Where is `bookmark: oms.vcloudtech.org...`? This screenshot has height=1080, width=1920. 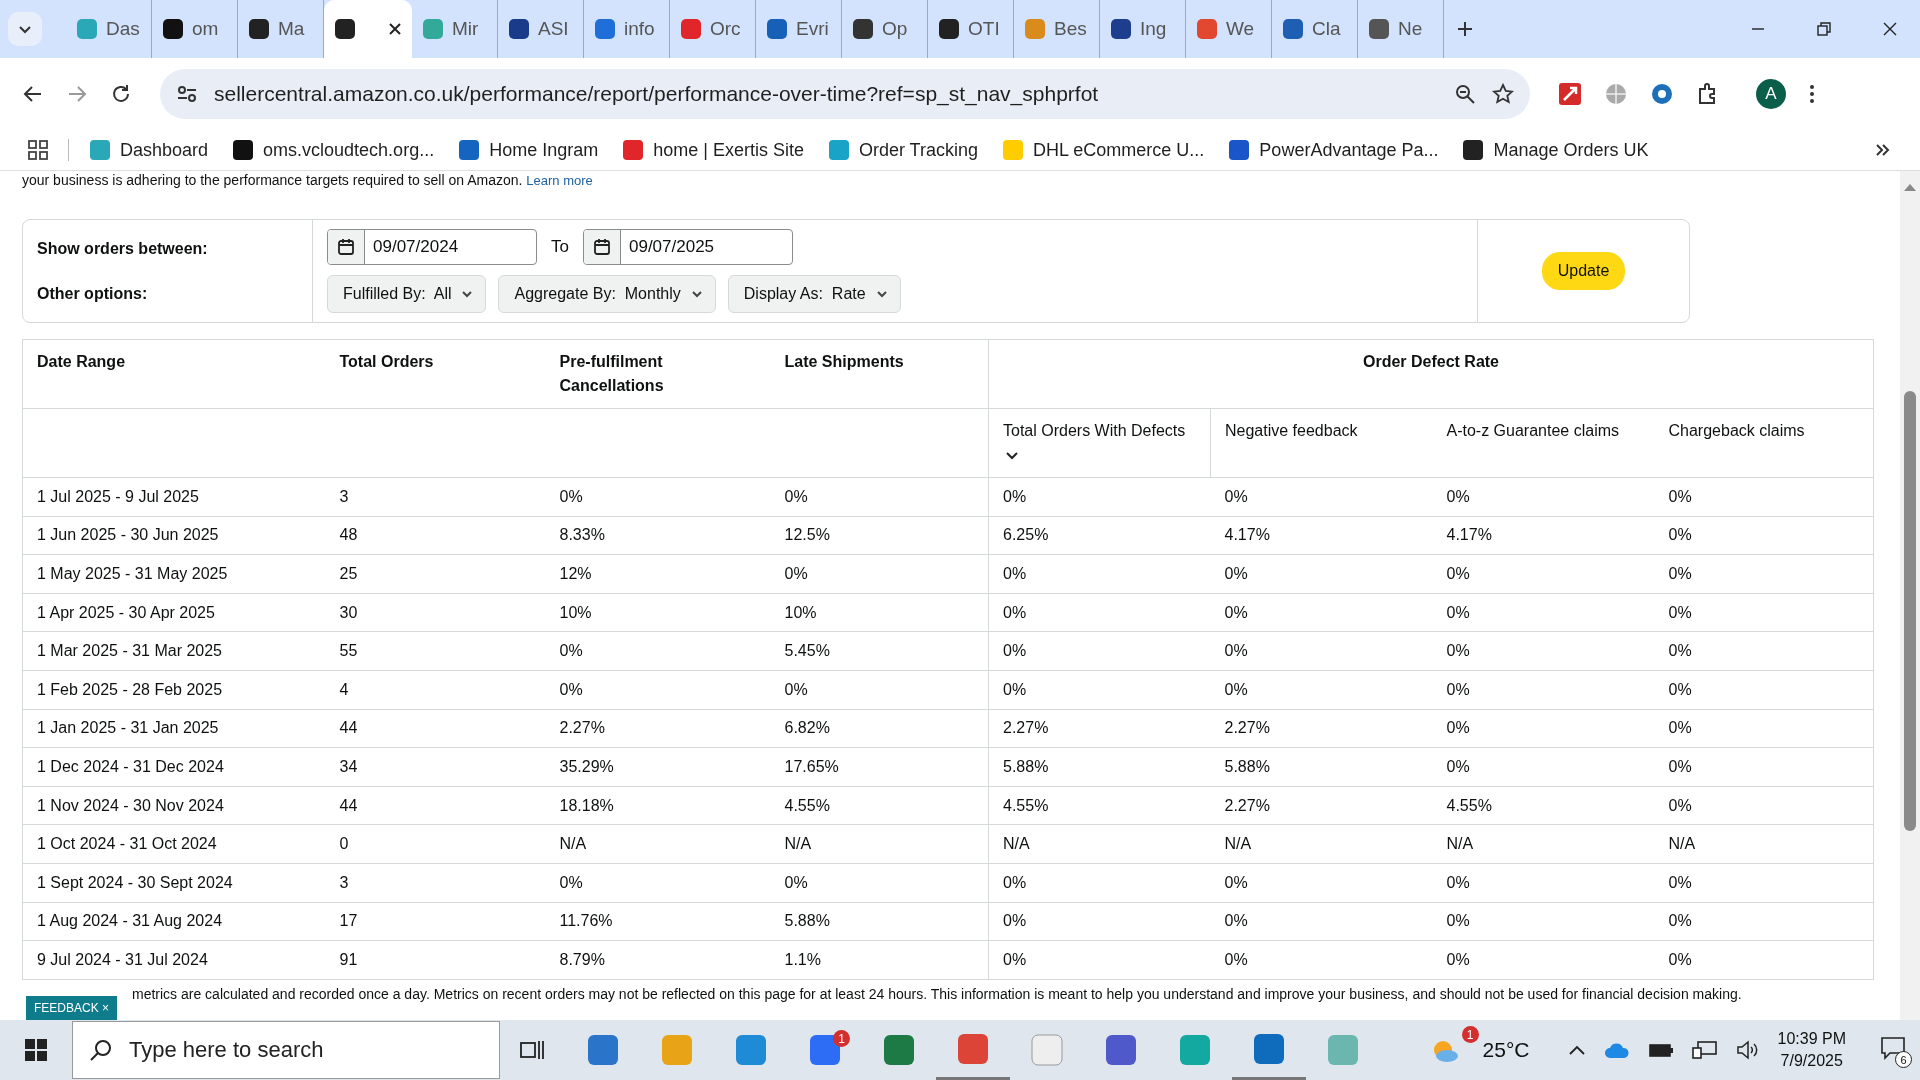 bookmark: oms.vcloudtech.org... is located at coordinates (333, 150).